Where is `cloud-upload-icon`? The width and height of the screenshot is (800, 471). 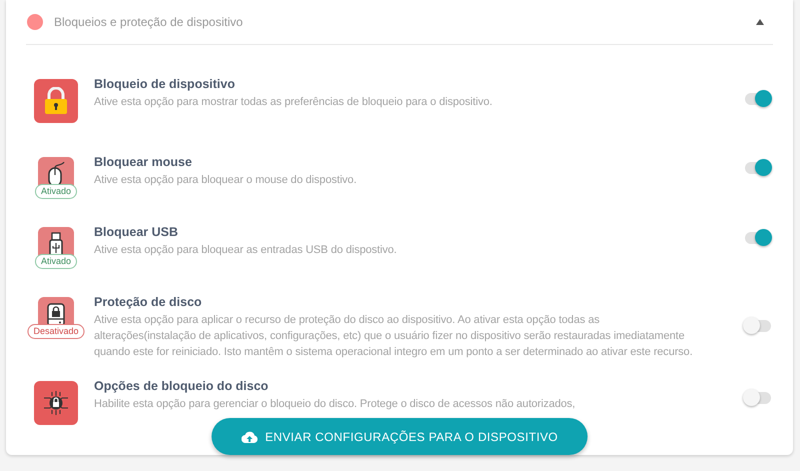
cloud-upload-icon is located at coordinates (249, 436).